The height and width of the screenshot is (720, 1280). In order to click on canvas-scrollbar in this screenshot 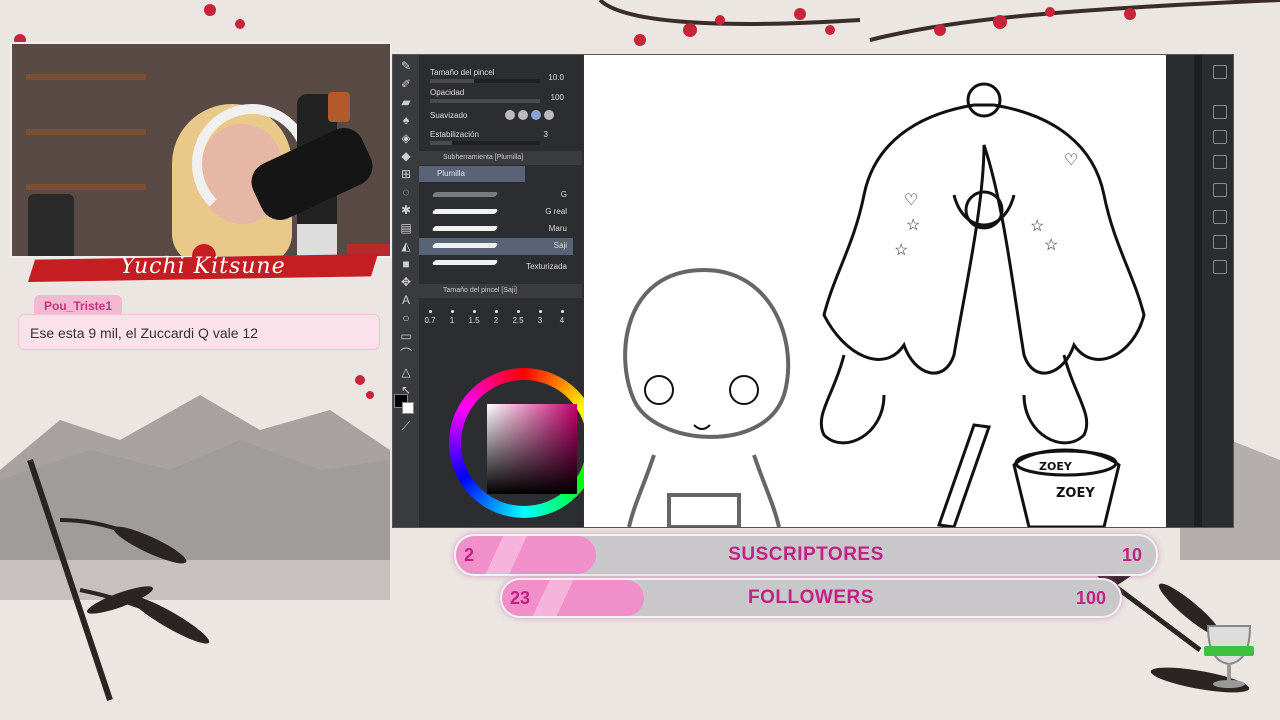, I will do `click(1198, 291)`.